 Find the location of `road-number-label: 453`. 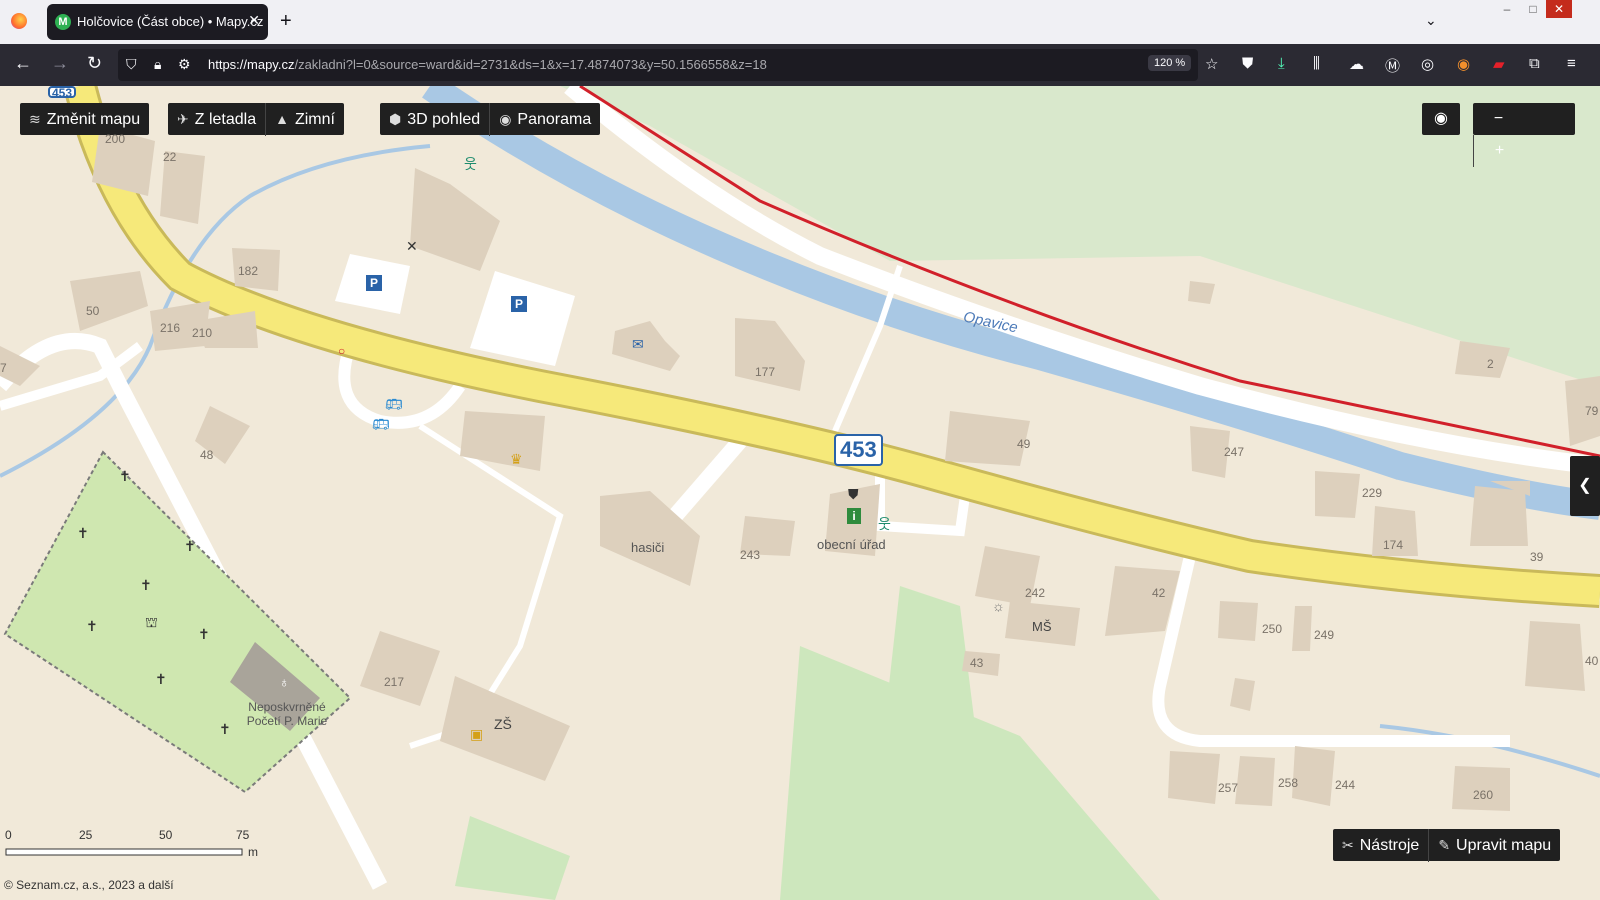

road-number-label: 453 is located at coordinates (858, 450).